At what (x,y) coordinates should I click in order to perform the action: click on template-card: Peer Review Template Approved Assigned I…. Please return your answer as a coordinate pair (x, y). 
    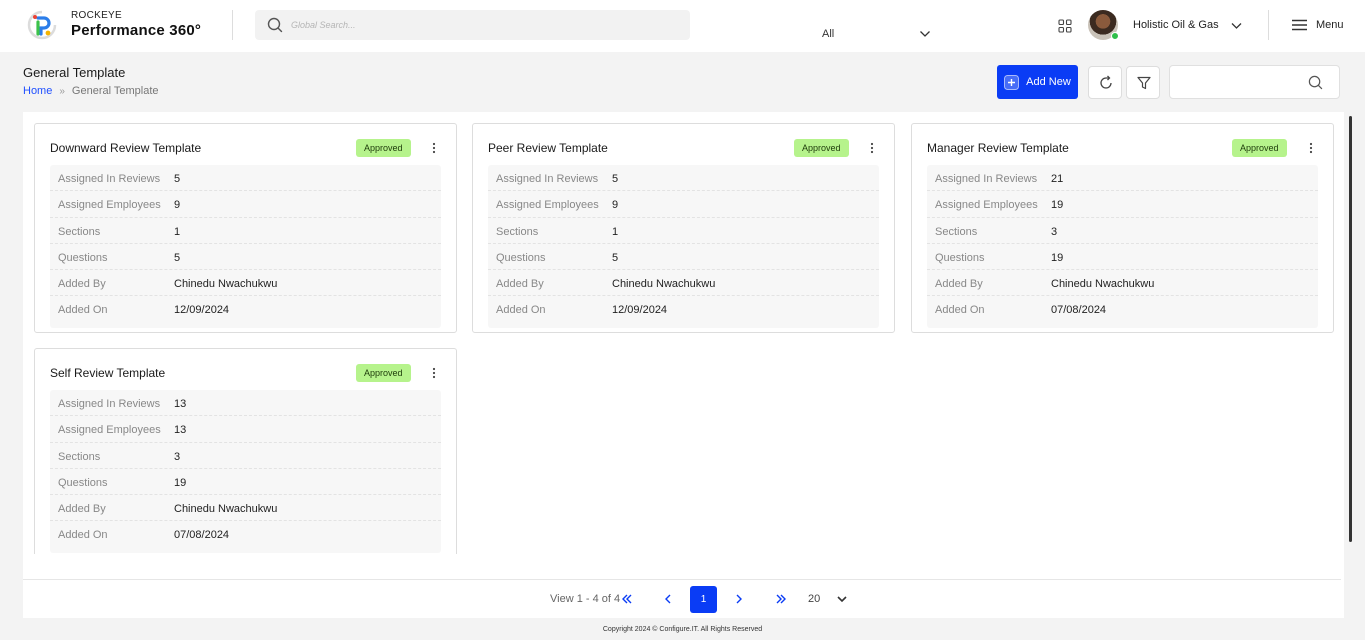
    Looking at the image, I should click on (683, 228).